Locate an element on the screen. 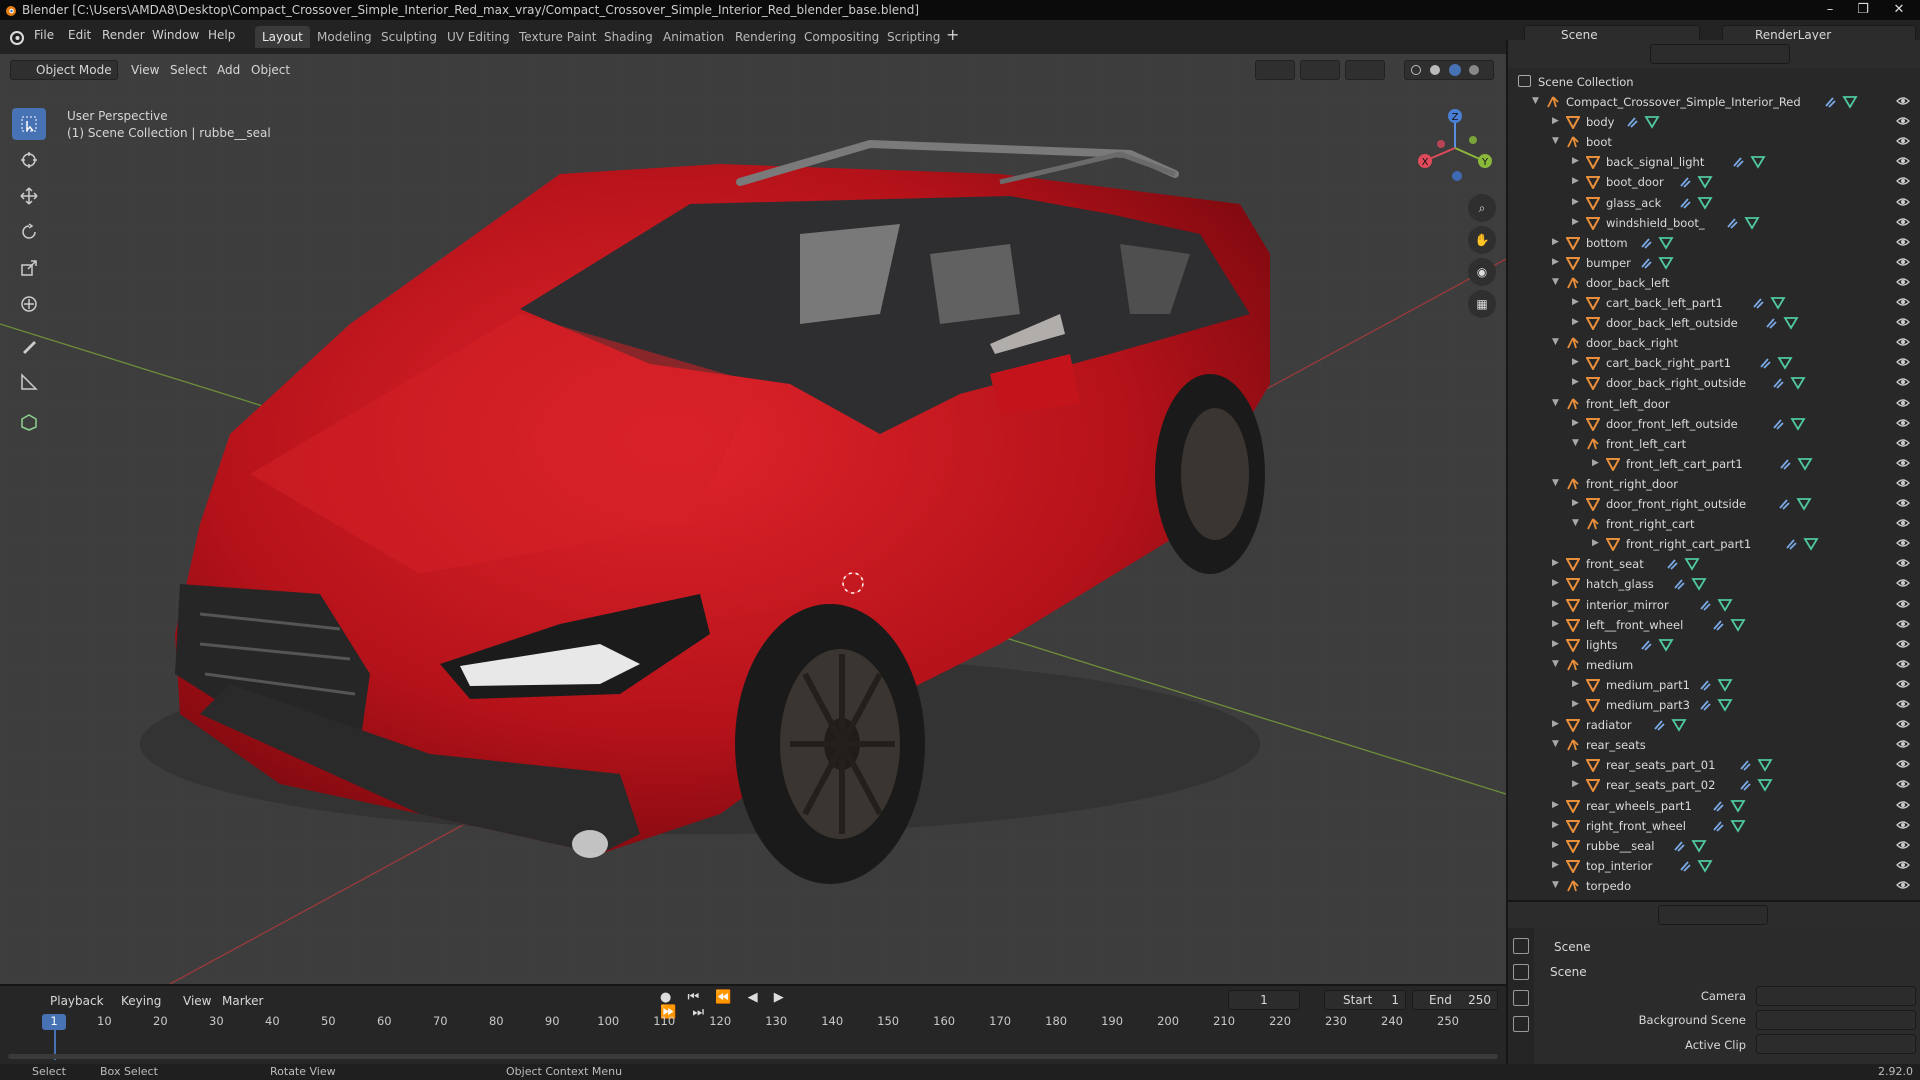  outliner-item: ▶ door_back_right_outside is located at coordinates (1713, 383).